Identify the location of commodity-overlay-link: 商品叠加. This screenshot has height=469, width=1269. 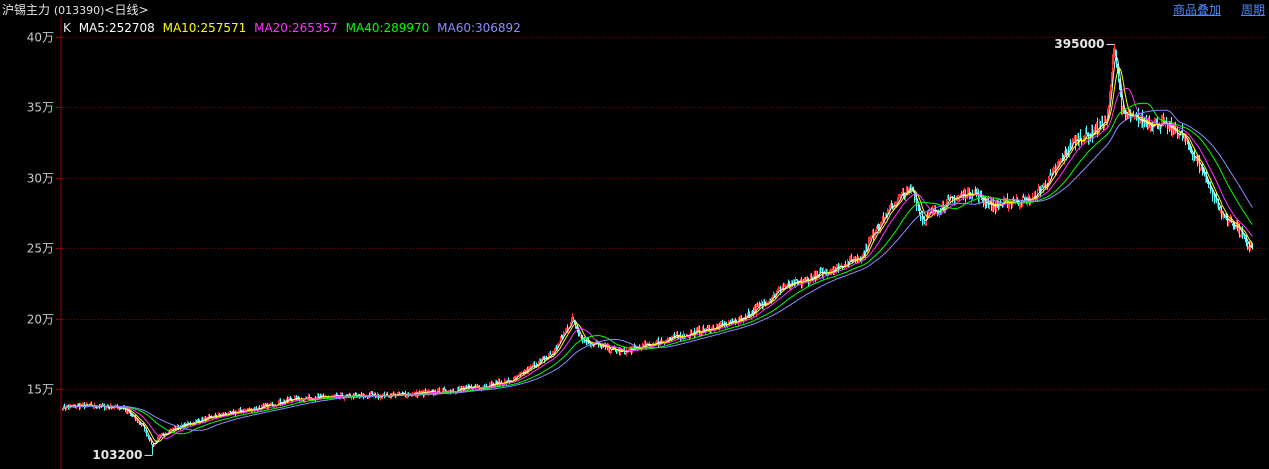
(1197, 9).